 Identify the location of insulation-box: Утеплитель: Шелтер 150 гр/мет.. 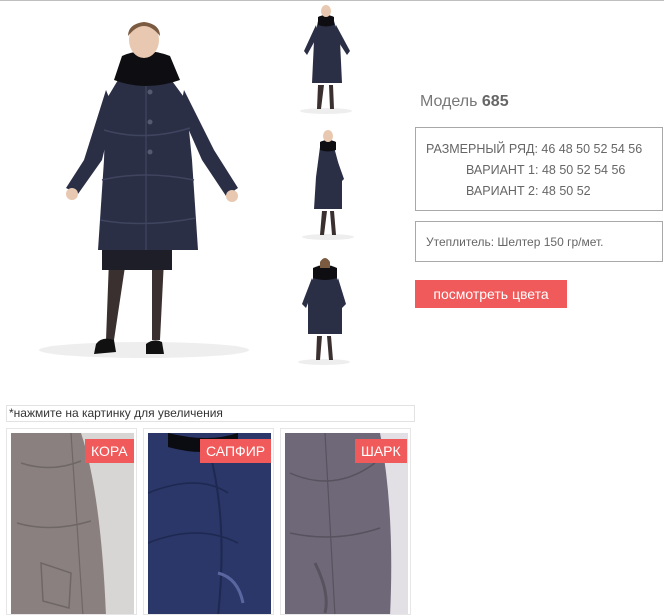
(539, 241).